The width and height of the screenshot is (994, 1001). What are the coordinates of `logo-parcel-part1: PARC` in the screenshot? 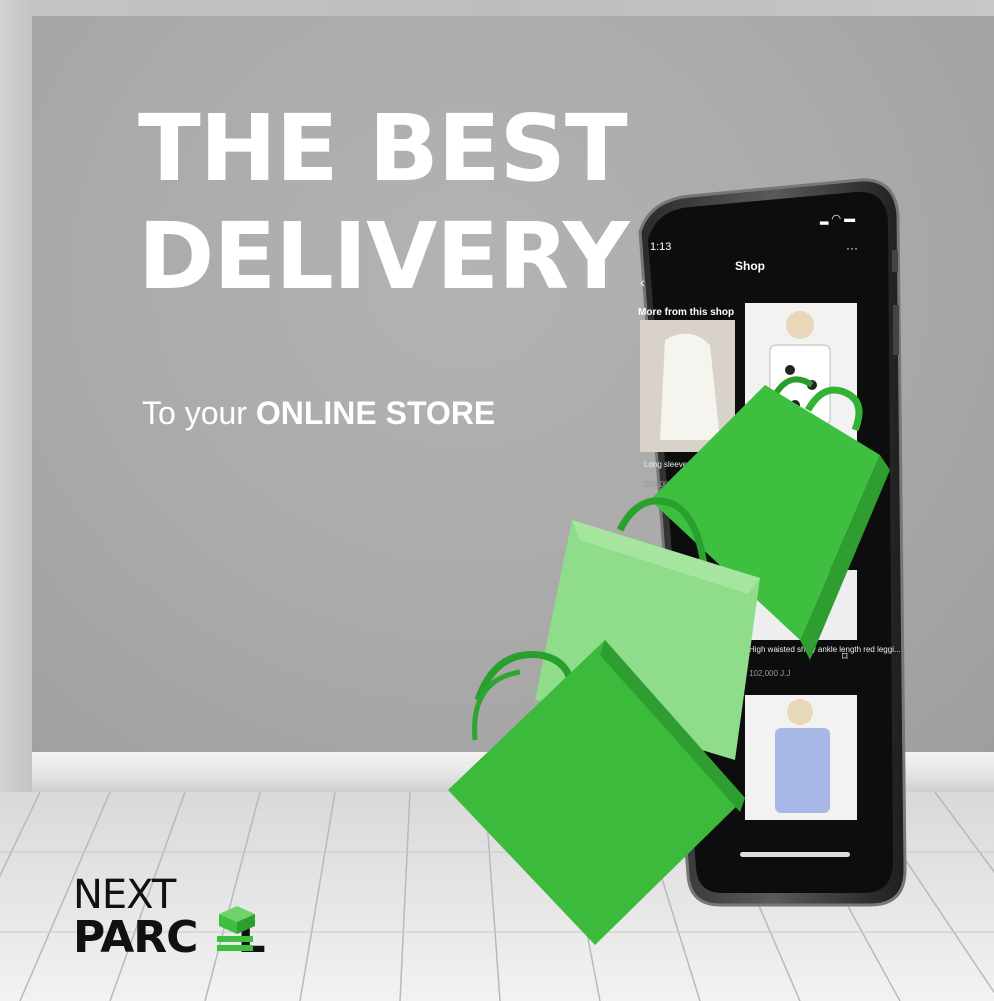 It's located at (135, 937).